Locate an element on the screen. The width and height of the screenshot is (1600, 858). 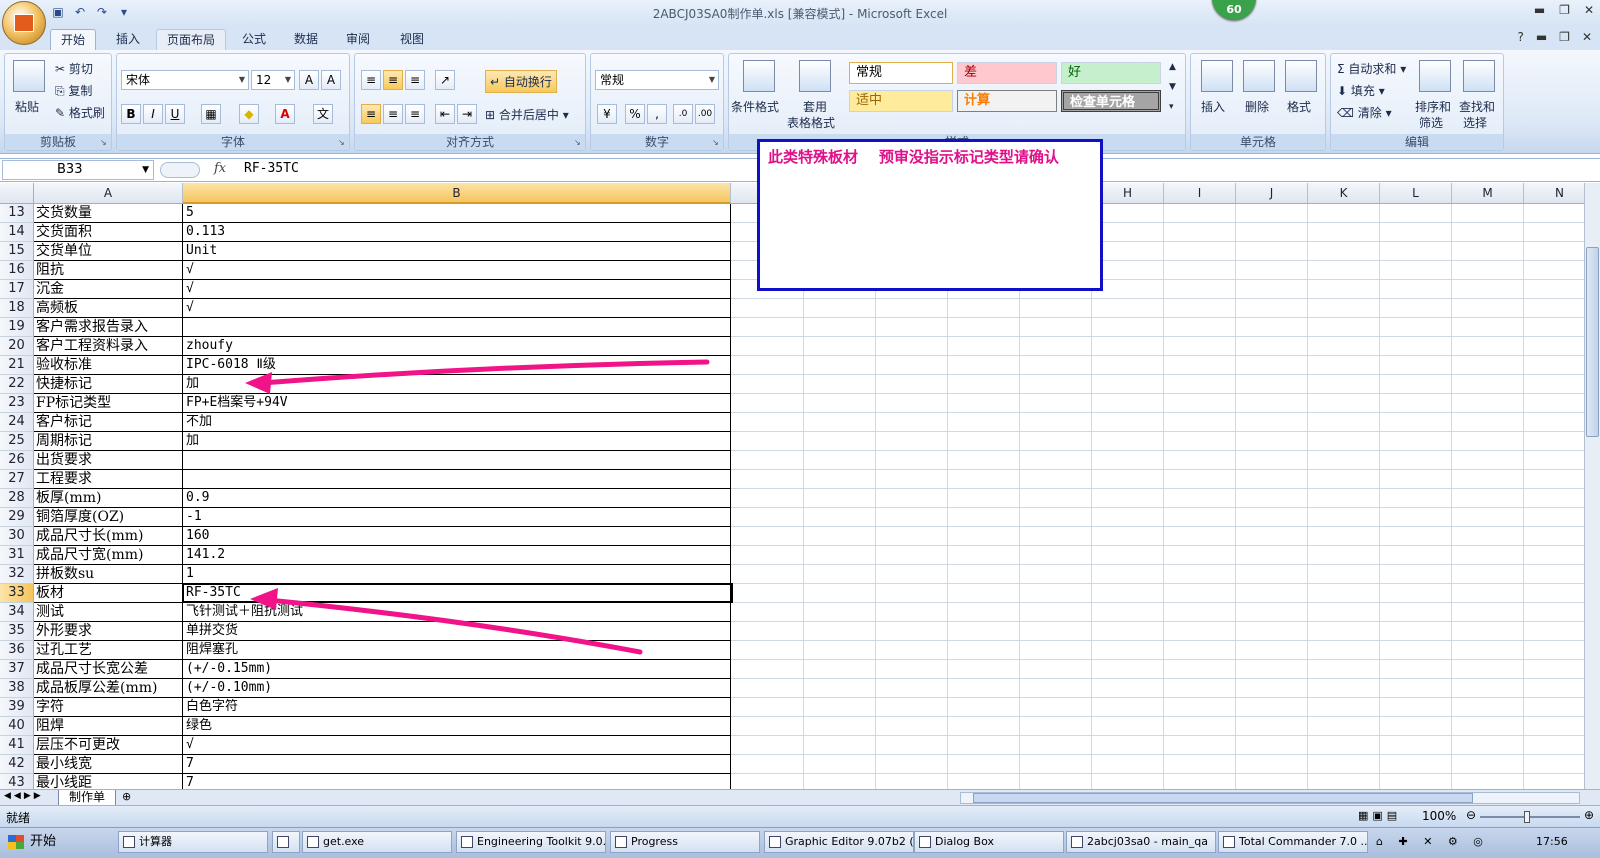
cell-a: 交货面积 is located at coordinates (108, 232).